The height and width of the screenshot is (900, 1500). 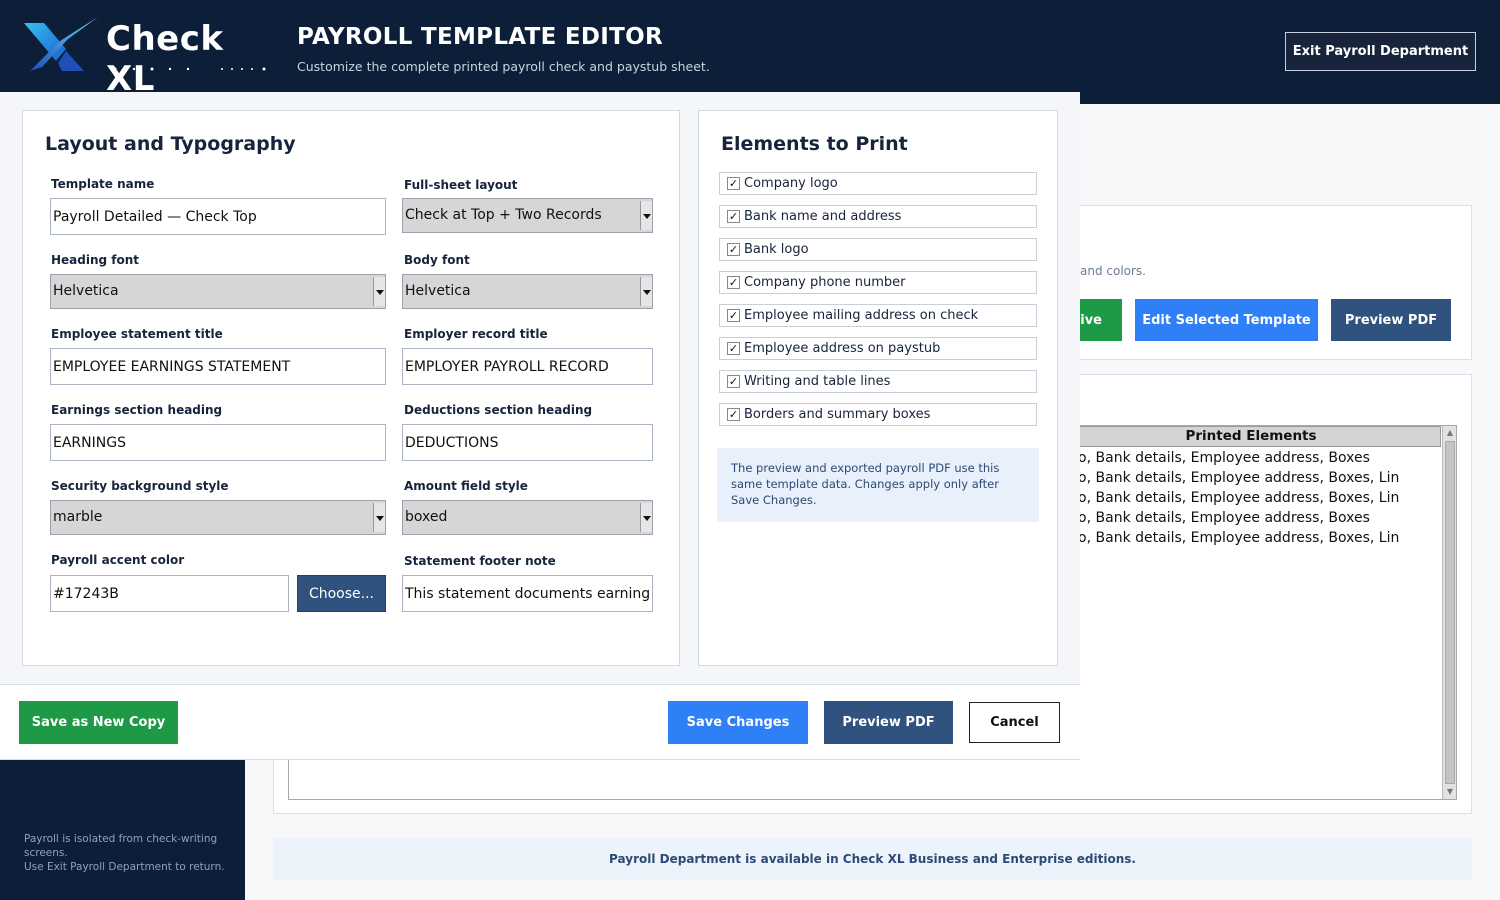 What do you see at coordinates (825, 282) in the screenshot?
I see `checkbox-label: Company phone number` at bounding box center [825, 282].